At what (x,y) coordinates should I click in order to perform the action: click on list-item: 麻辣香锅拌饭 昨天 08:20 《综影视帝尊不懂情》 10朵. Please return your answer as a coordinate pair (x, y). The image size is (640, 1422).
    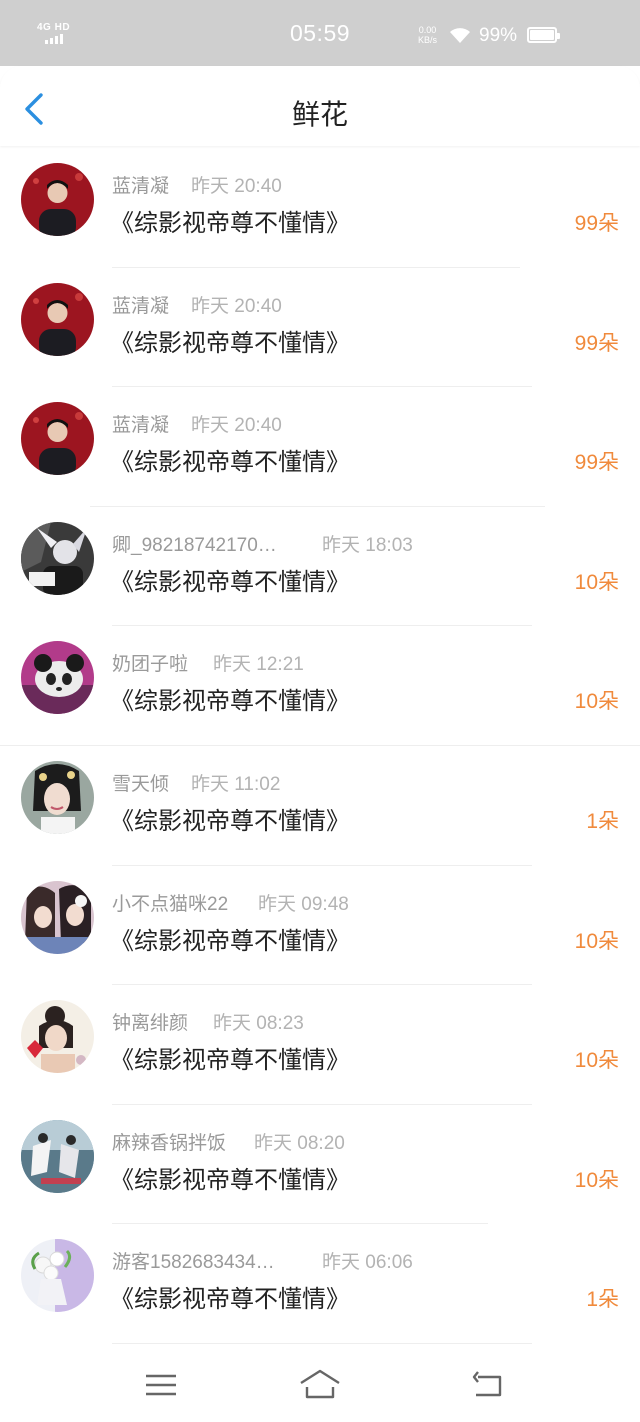
    Looking at the image, I should click on (320, 1165).